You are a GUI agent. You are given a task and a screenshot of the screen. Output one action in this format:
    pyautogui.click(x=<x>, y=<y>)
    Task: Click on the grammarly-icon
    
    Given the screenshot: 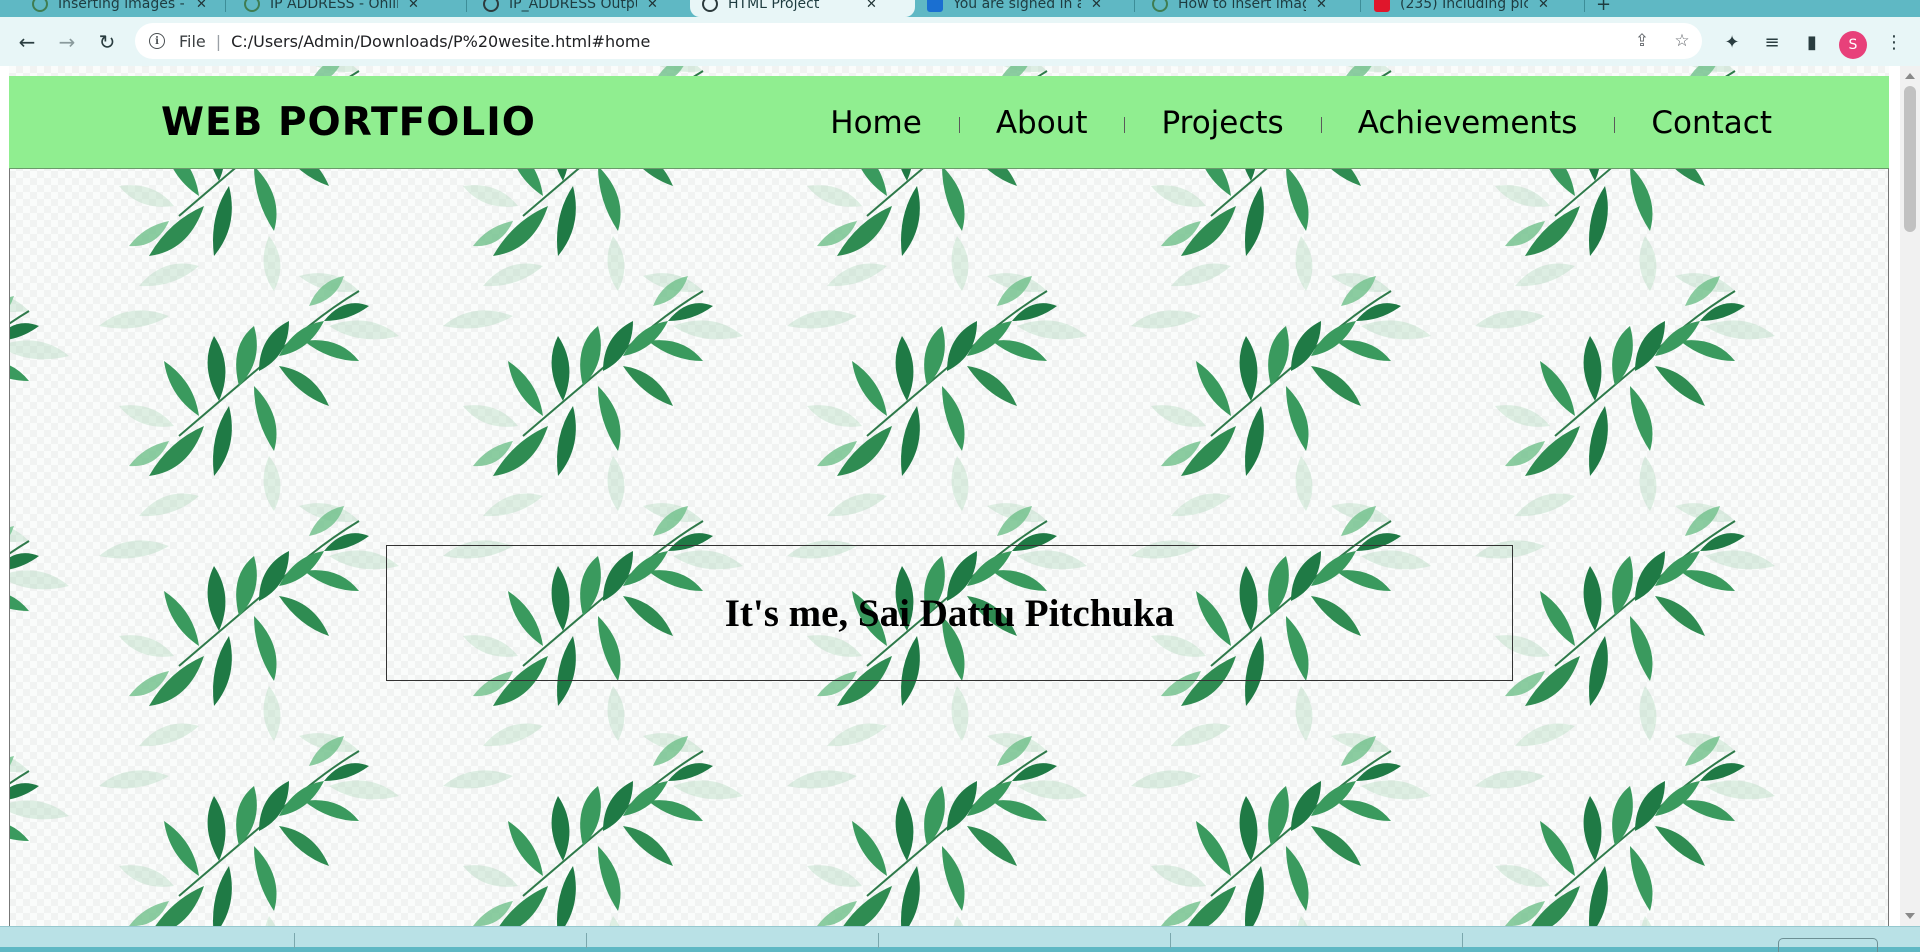 What is the action you would take?
    pyautogui.click(x=1160, y=6)
    